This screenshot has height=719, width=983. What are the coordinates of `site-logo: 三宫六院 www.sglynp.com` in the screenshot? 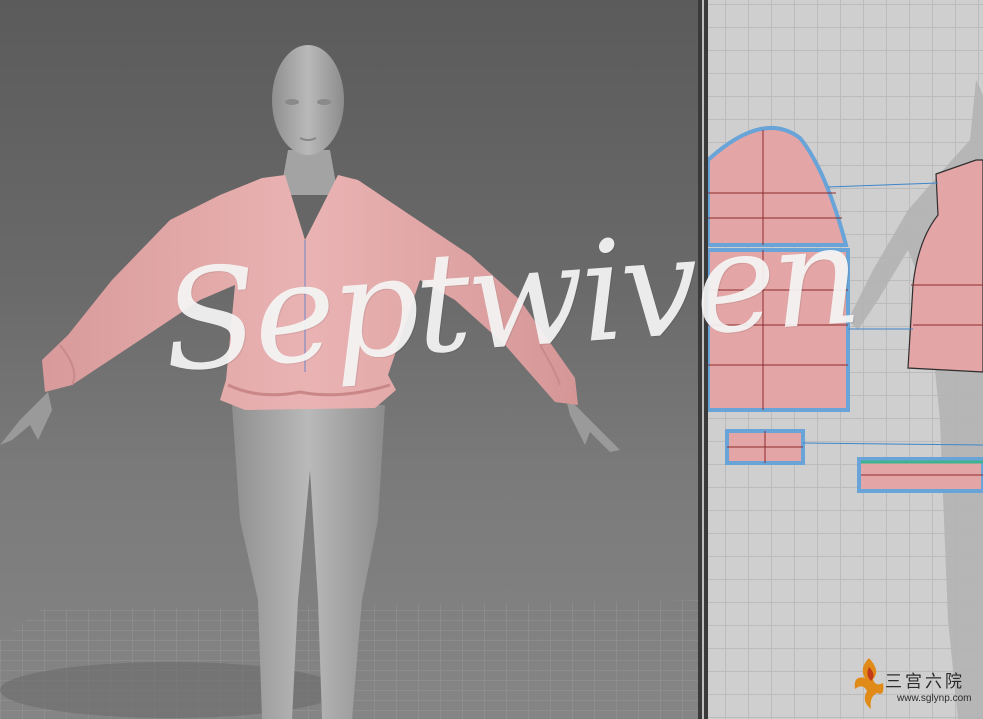 It's located at (913, 684).